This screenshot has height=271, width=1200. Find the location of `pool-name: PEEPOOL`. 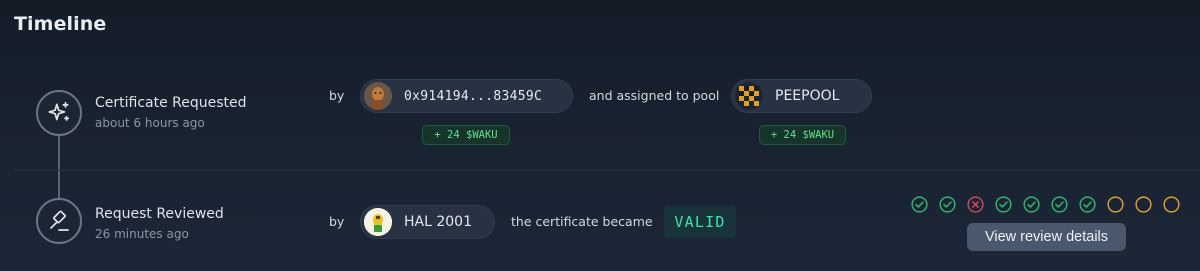

pool-name: PEEPOOL is located at coordinates (807, 96).